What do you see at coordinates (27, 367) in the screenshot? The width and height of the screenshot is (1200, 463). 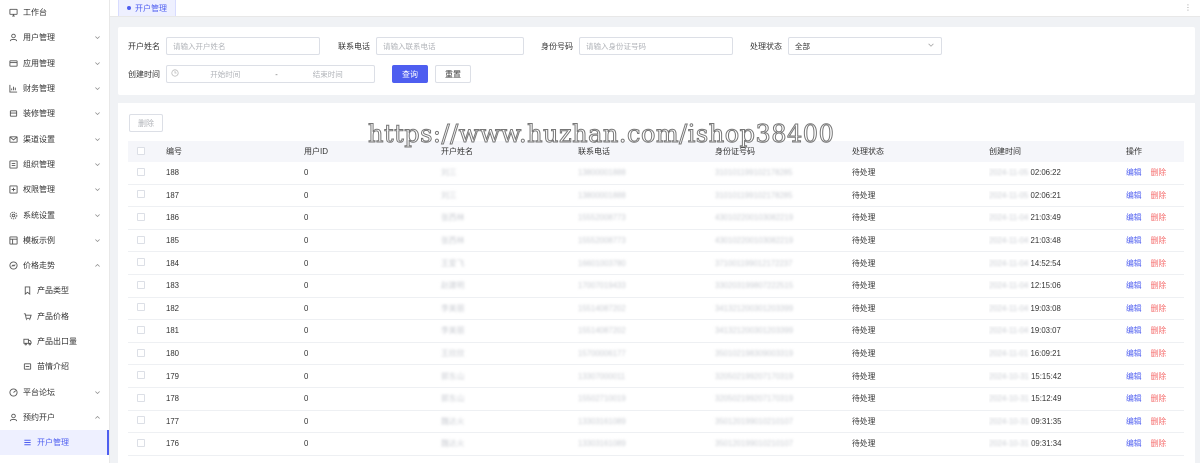 I see `leaf-icon` at bounding box center [27, 367].